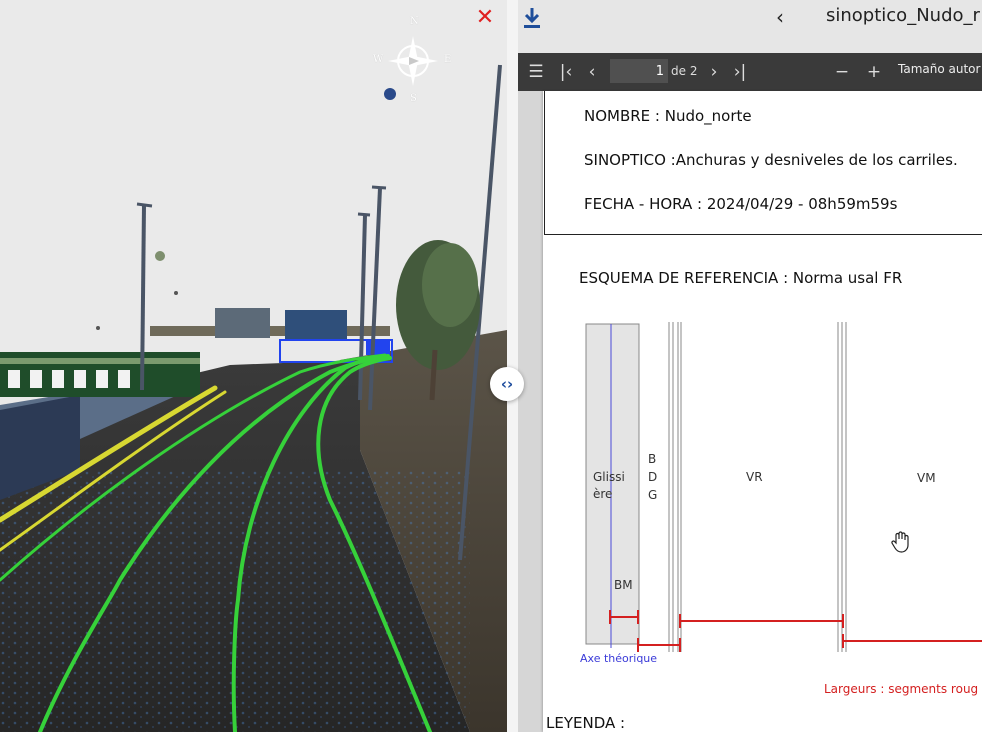 The image size is (982, 732). Describe the element at coordinates (900, 542) in the screenshot. I see `grab-hand-icon` at that location.